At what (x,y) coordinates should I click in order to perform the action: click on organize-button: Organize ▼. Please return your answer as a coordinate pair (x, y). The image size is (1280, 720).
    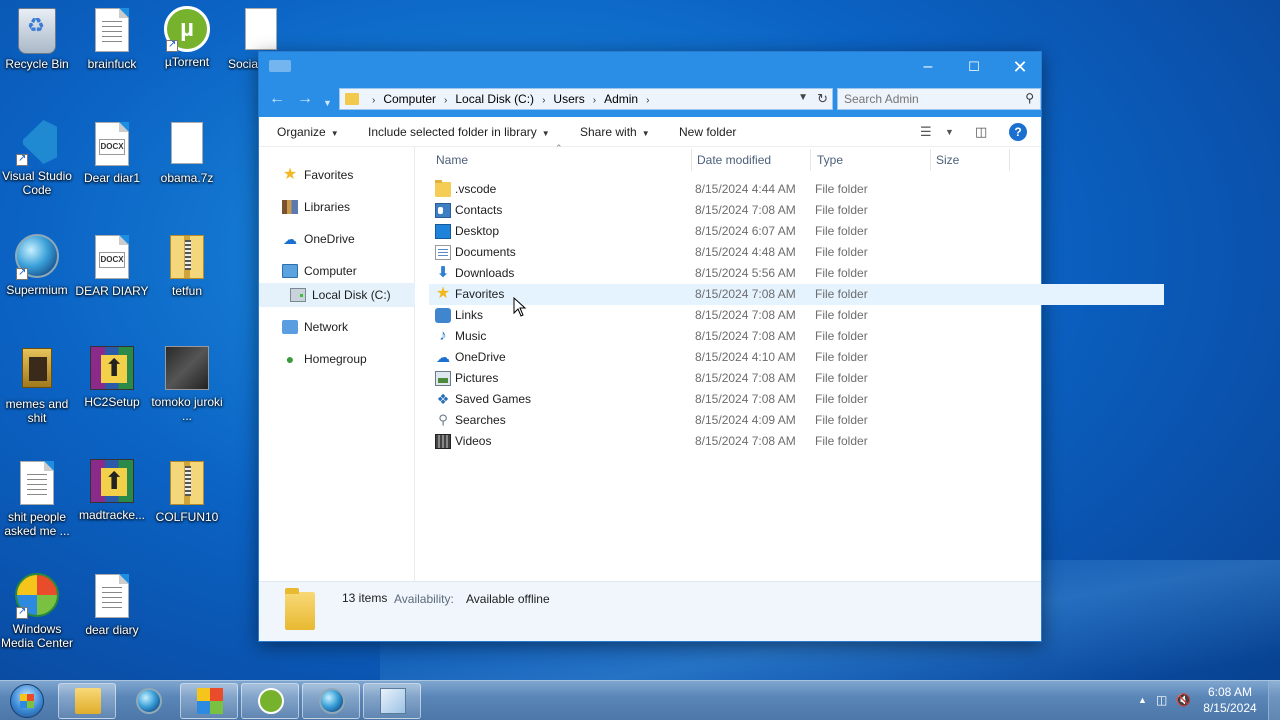
    Looking at the image, I should click on (308, 132).